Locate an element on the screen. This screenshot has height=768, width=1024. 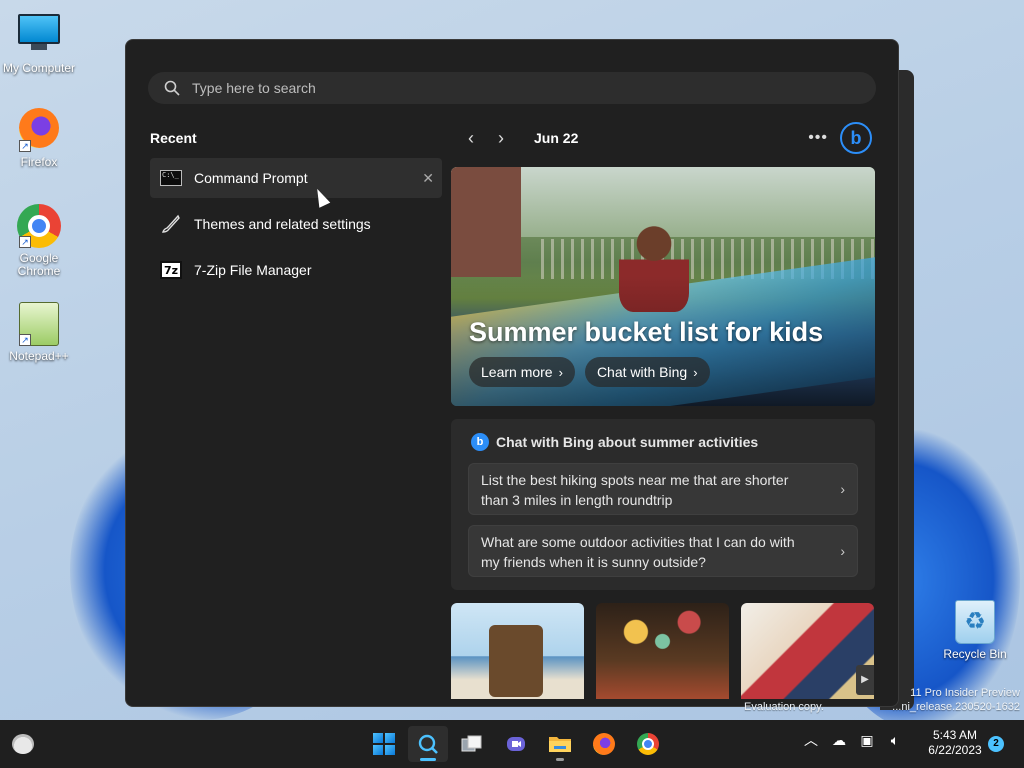
watermark-build: ...ni_release.230520-1632 is located at coordinates (956, 707).